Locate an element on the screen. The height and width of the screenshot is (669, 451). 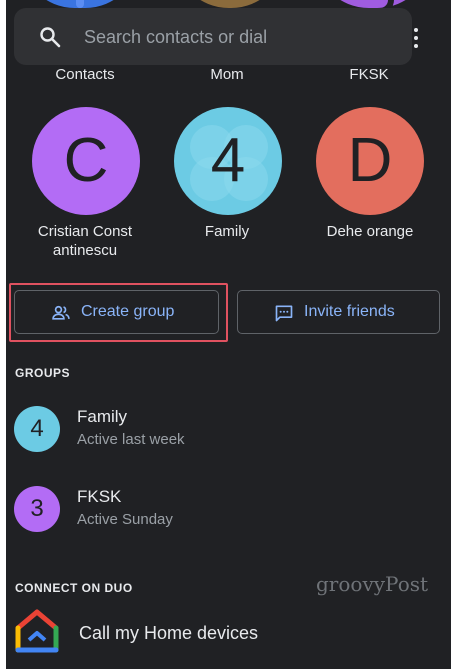
group-avatar: 3 is located at coordinates (37, 509).